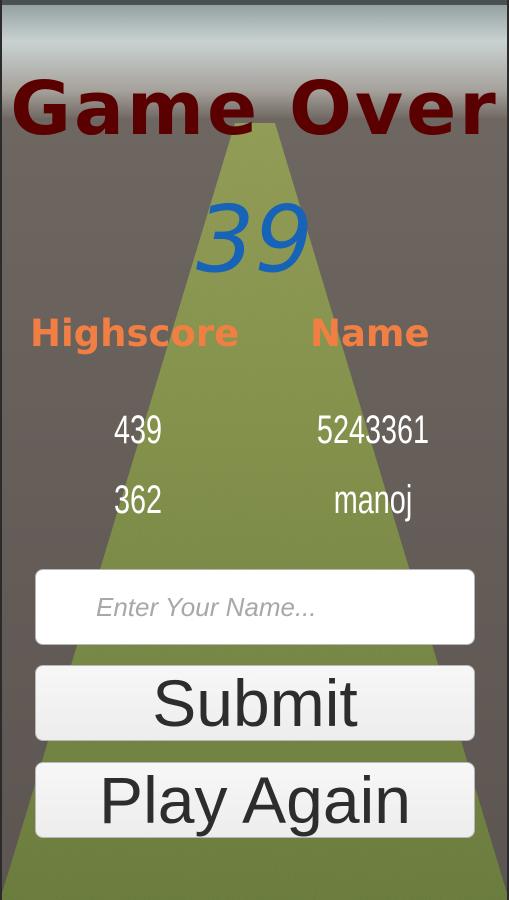 The width and height of the screenshot is (509, 900). What do you see at coordinates (373, 430) in the screenshot?
I see `row-name: 5243361` at bounding box center [373, 430].